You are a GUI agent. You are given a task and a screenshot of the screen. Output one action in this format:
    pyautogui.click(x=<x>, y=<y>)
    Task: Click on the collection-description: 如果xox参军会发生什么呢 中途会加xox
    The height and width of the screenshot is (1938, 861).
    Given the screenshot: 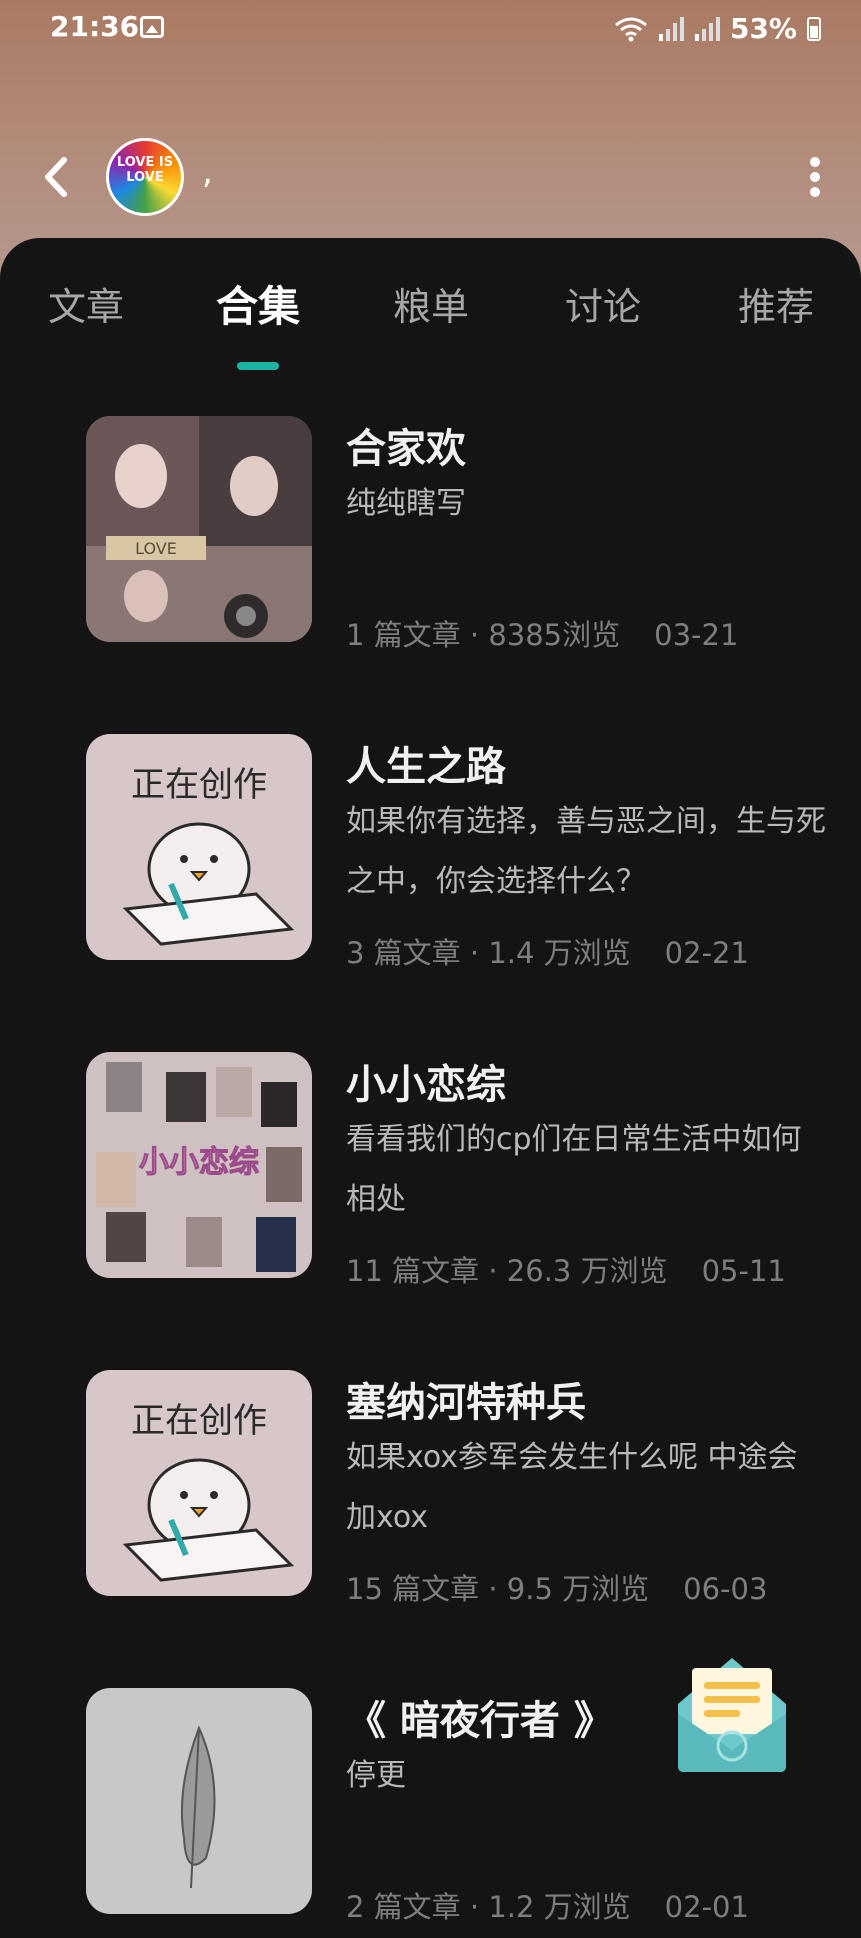 What is the action you would take?
    pyautogui.click(x=572, y=1487)
    